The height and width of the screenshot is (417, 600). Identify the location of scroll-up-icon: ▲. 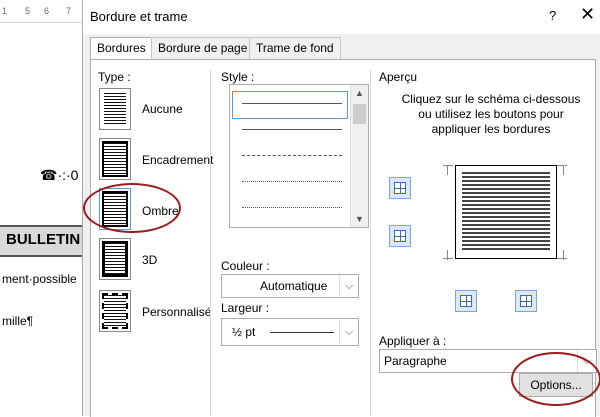
(359, 93).